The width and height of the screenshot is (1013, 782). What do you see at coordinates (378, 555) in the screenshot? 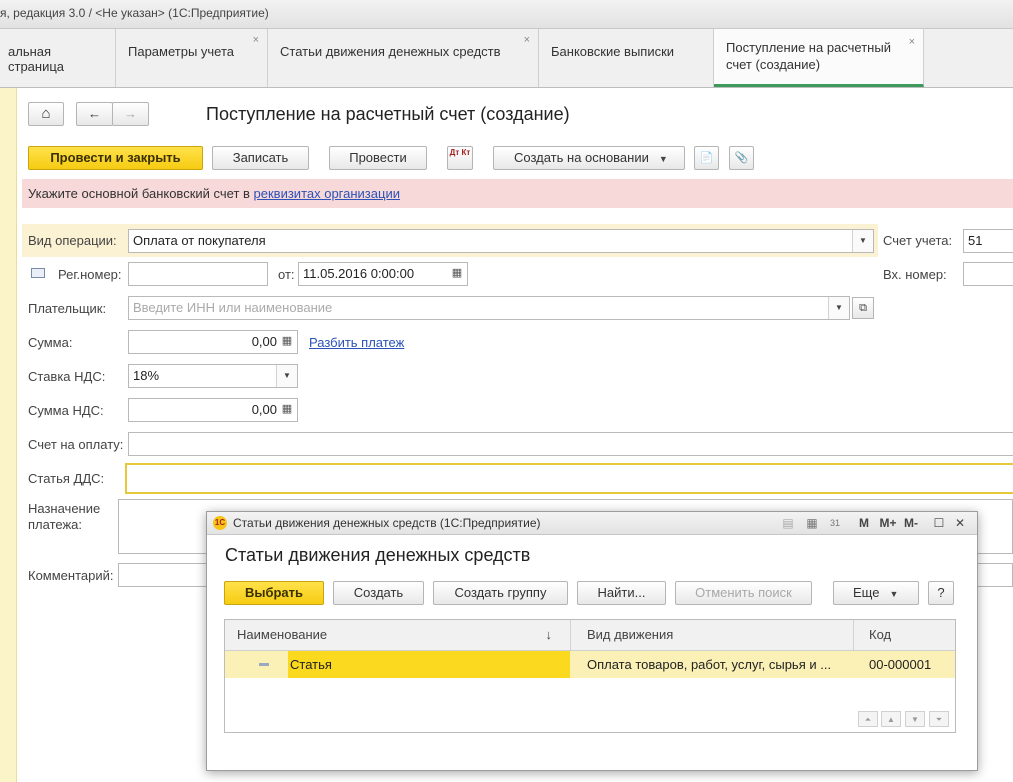
I see `dialog-heading: Статьи движения денежных средств` at bounding box center [378, 555].